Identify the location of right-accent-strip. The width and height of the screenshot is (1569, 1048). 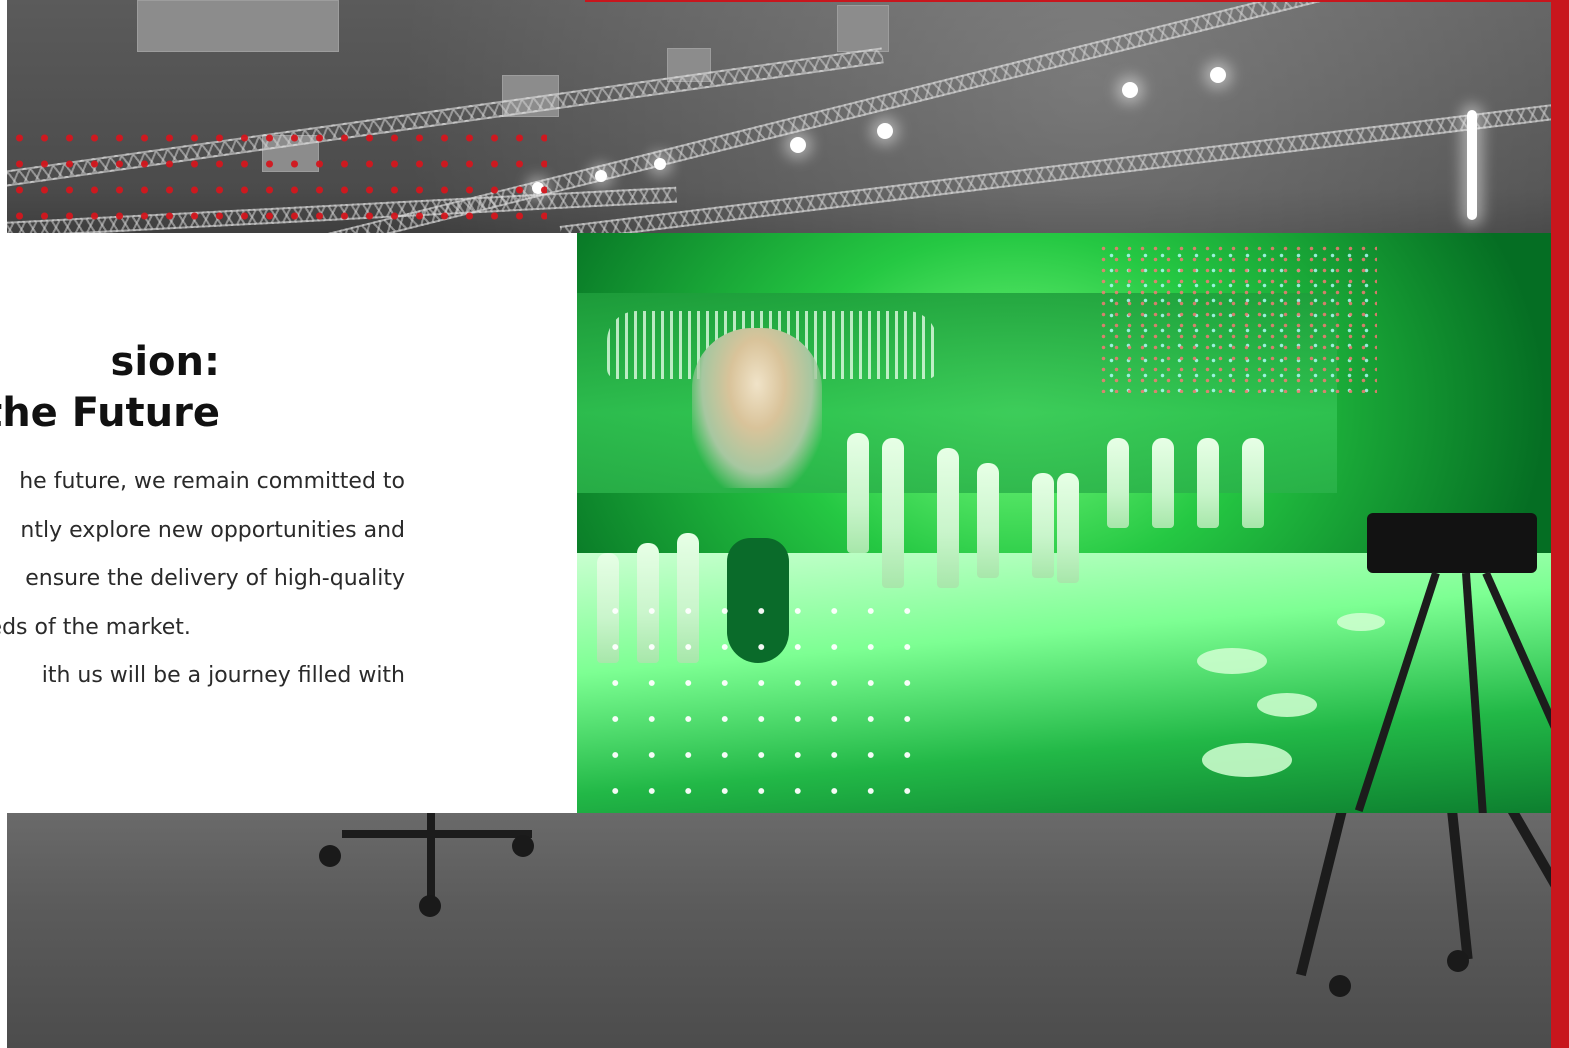
(1560, 524).